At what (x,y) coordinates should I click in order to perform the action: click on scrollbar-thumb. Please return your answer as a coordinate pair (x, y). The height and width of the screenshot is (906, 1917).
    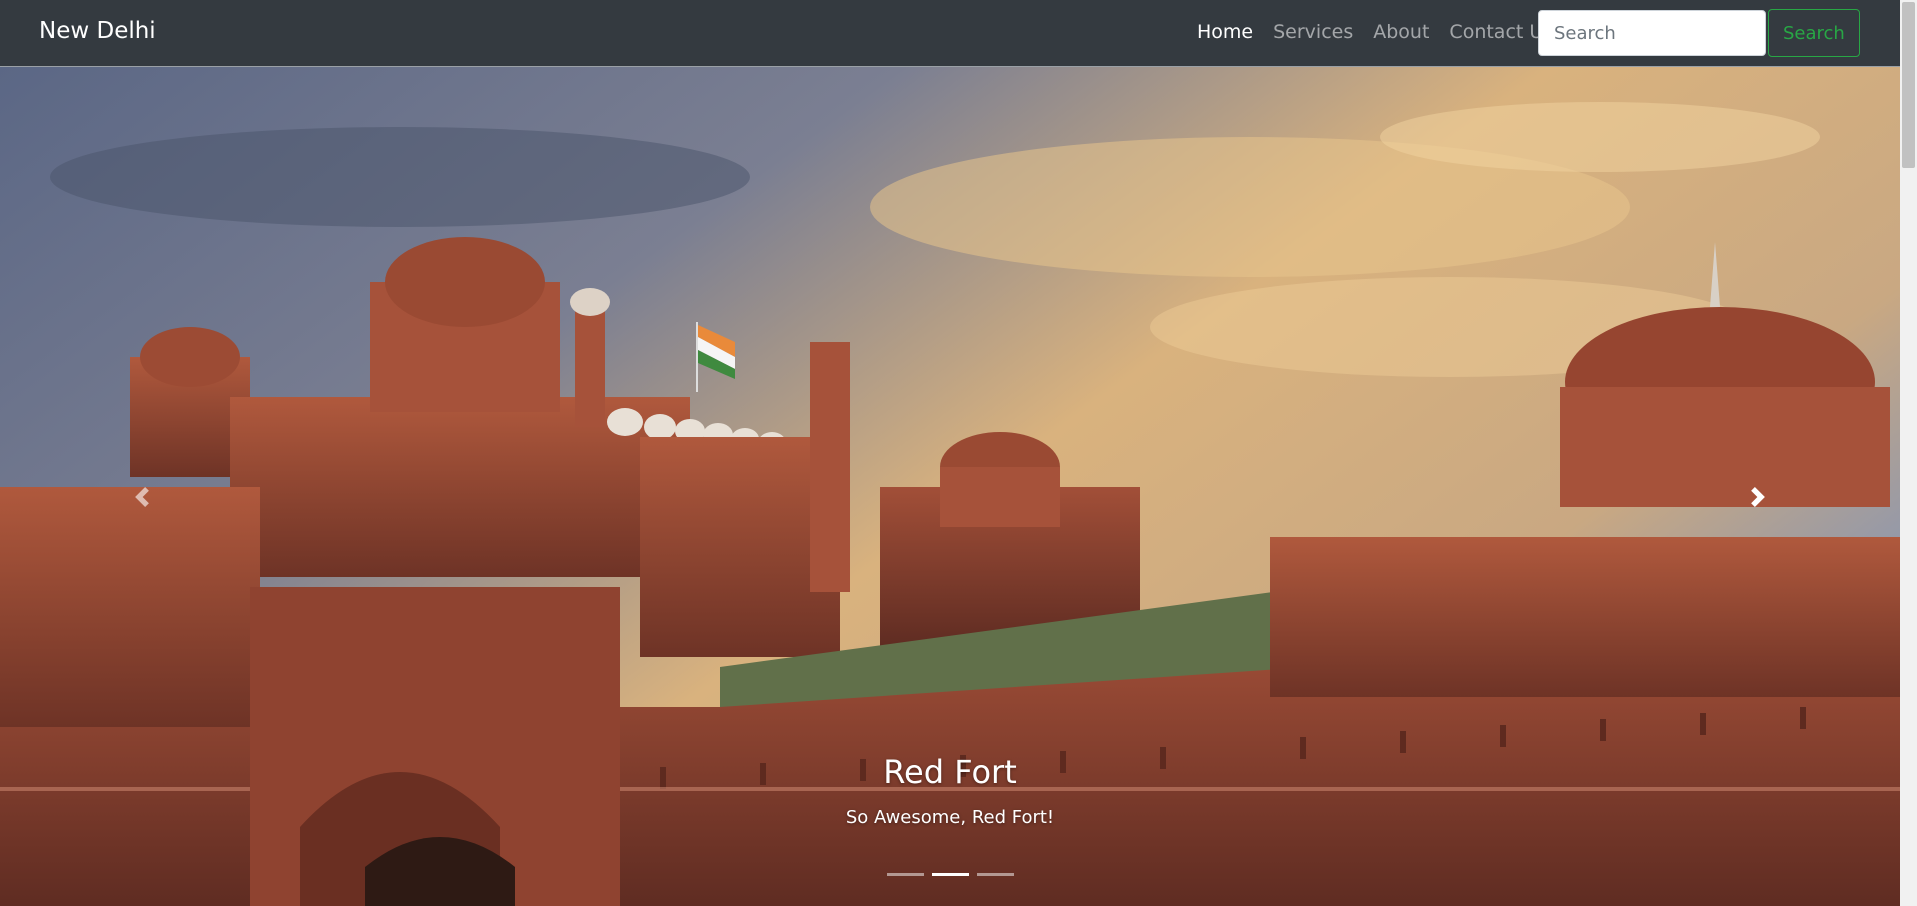
    Looking at the image, I should click on (1908, 85).